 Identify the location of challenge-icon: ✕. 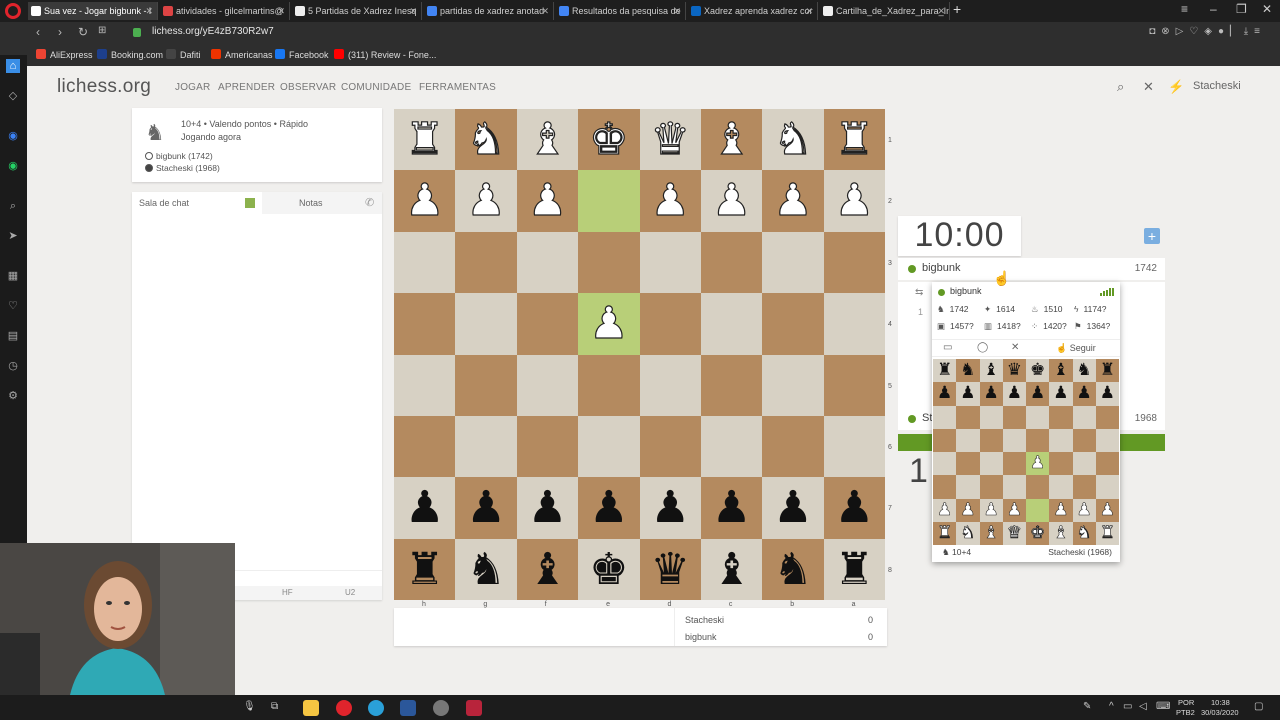
(1148, 87).